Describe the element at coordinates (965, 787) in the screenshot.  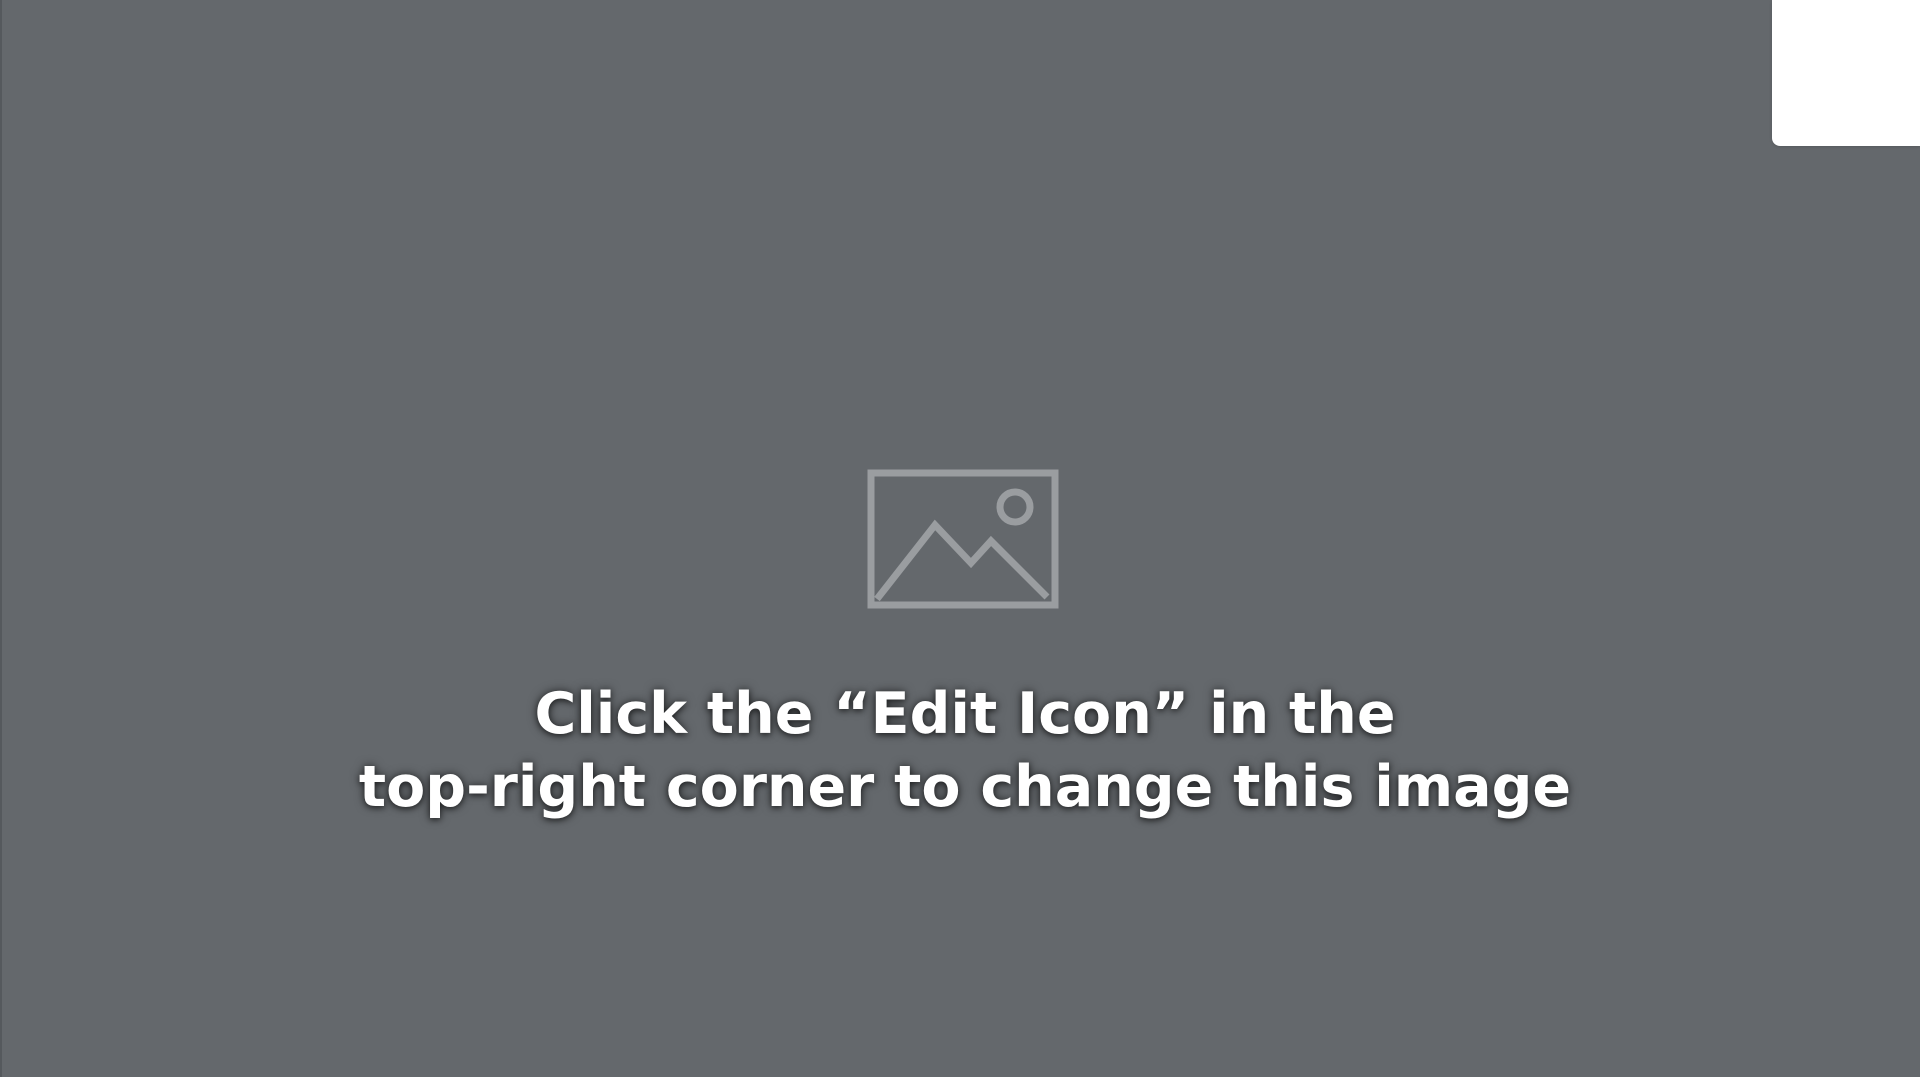
I see `caption-line-2: top-right corner to change this image` at that location.